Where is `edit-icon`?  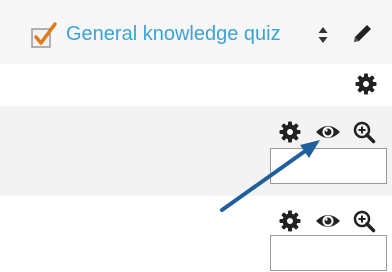
edit-icon is located at coordinates (362, 34).